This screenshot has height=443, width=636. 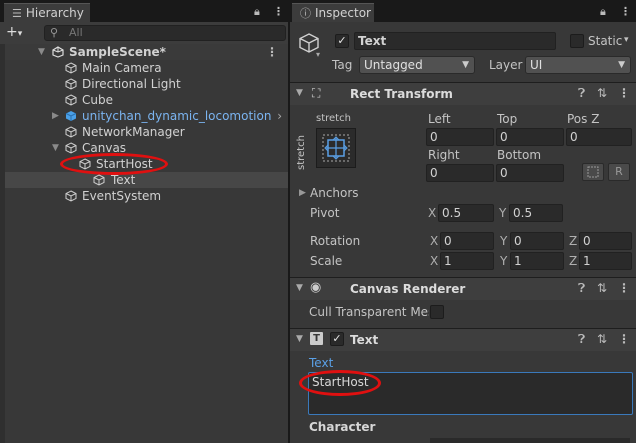 I want to click on scale-z-field: 1, so click(x=605, y=261).